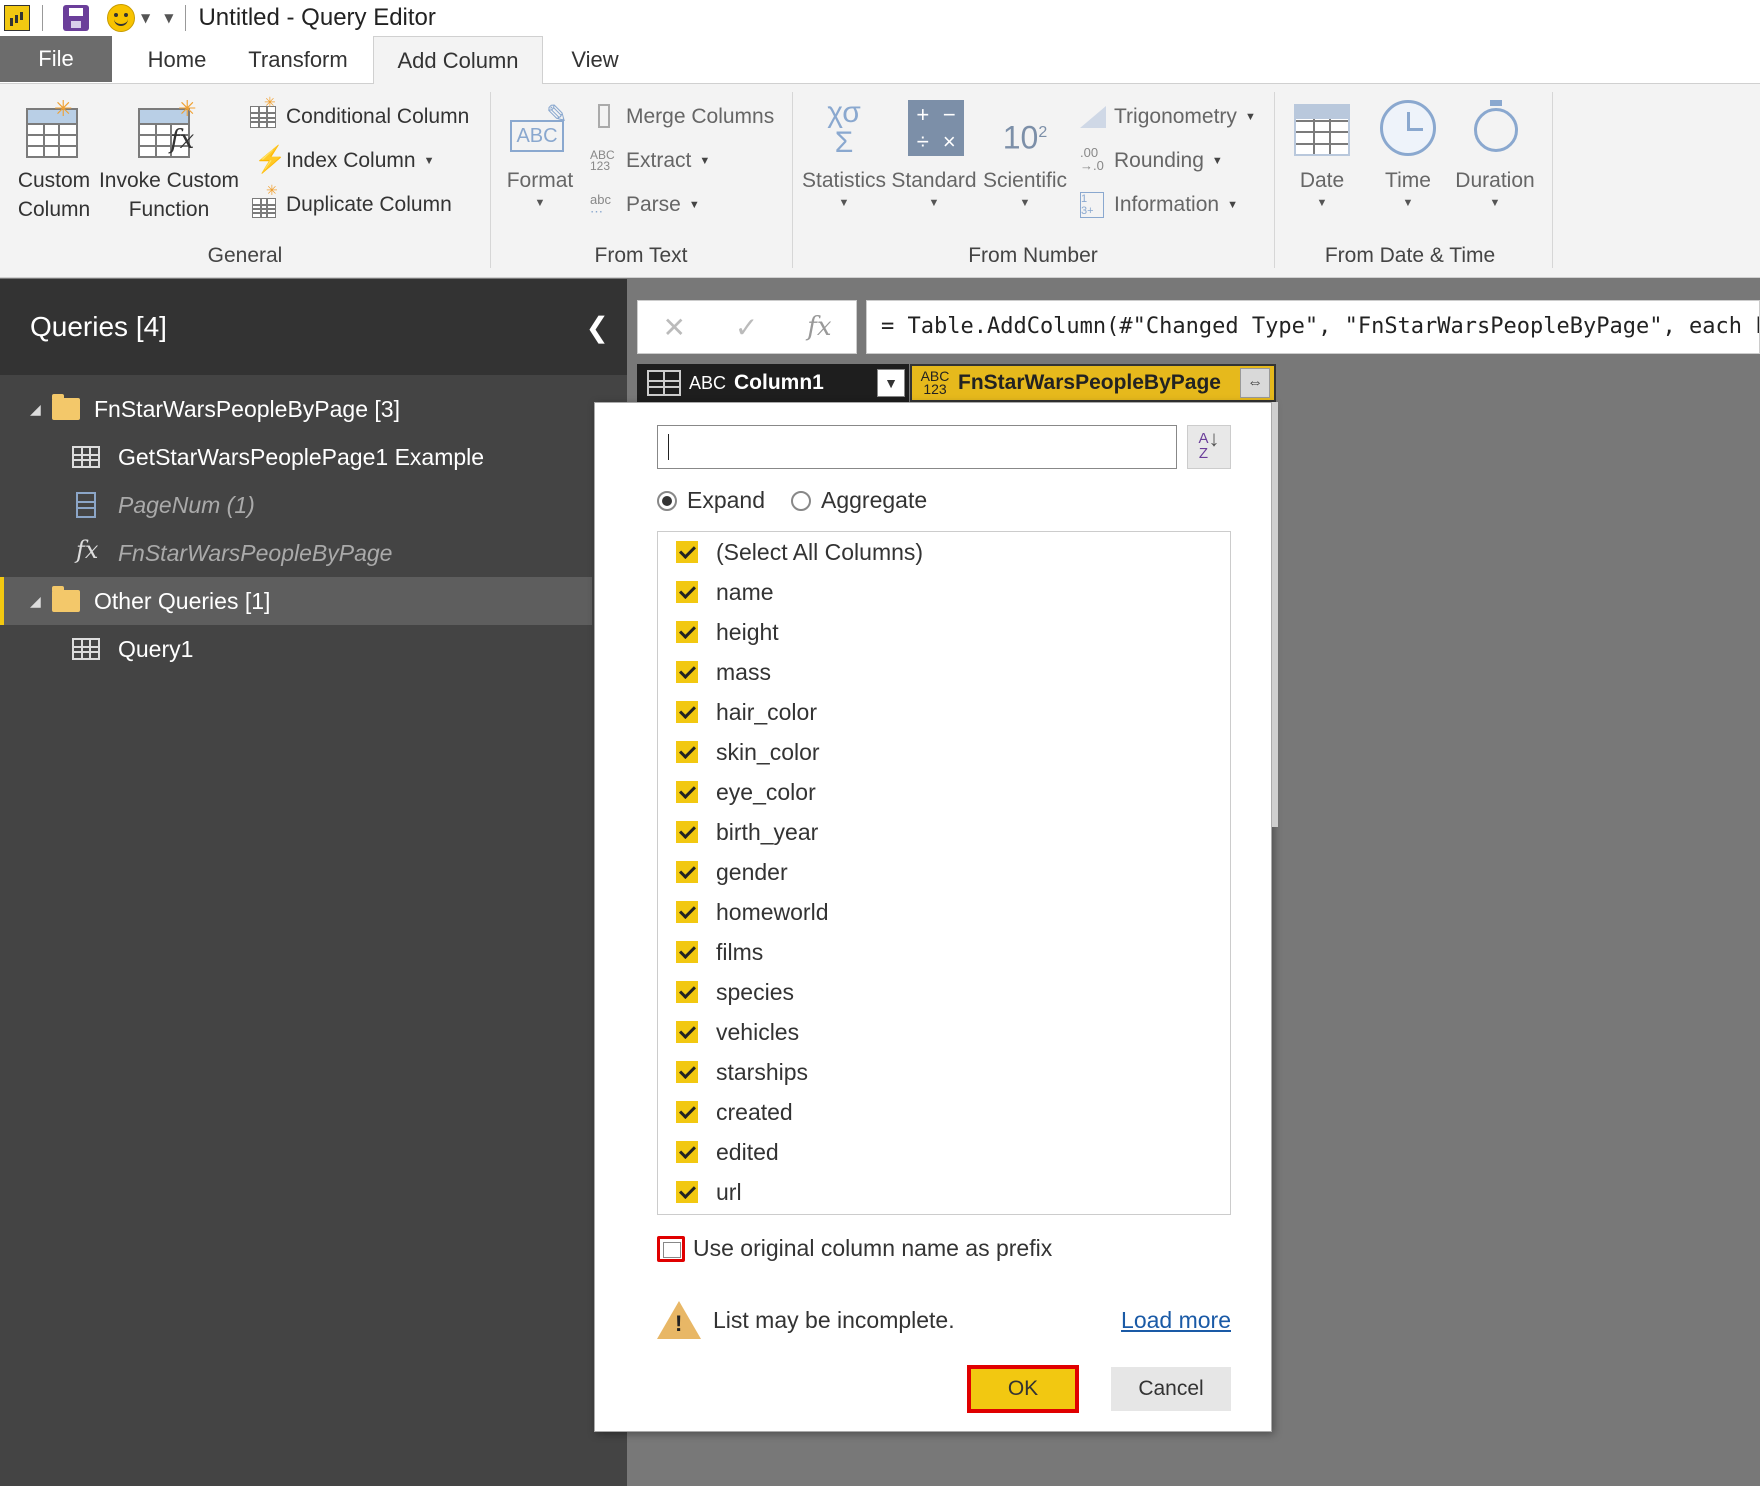  I want to click on aggregate-radio: Aggregate, so click(859, 500).